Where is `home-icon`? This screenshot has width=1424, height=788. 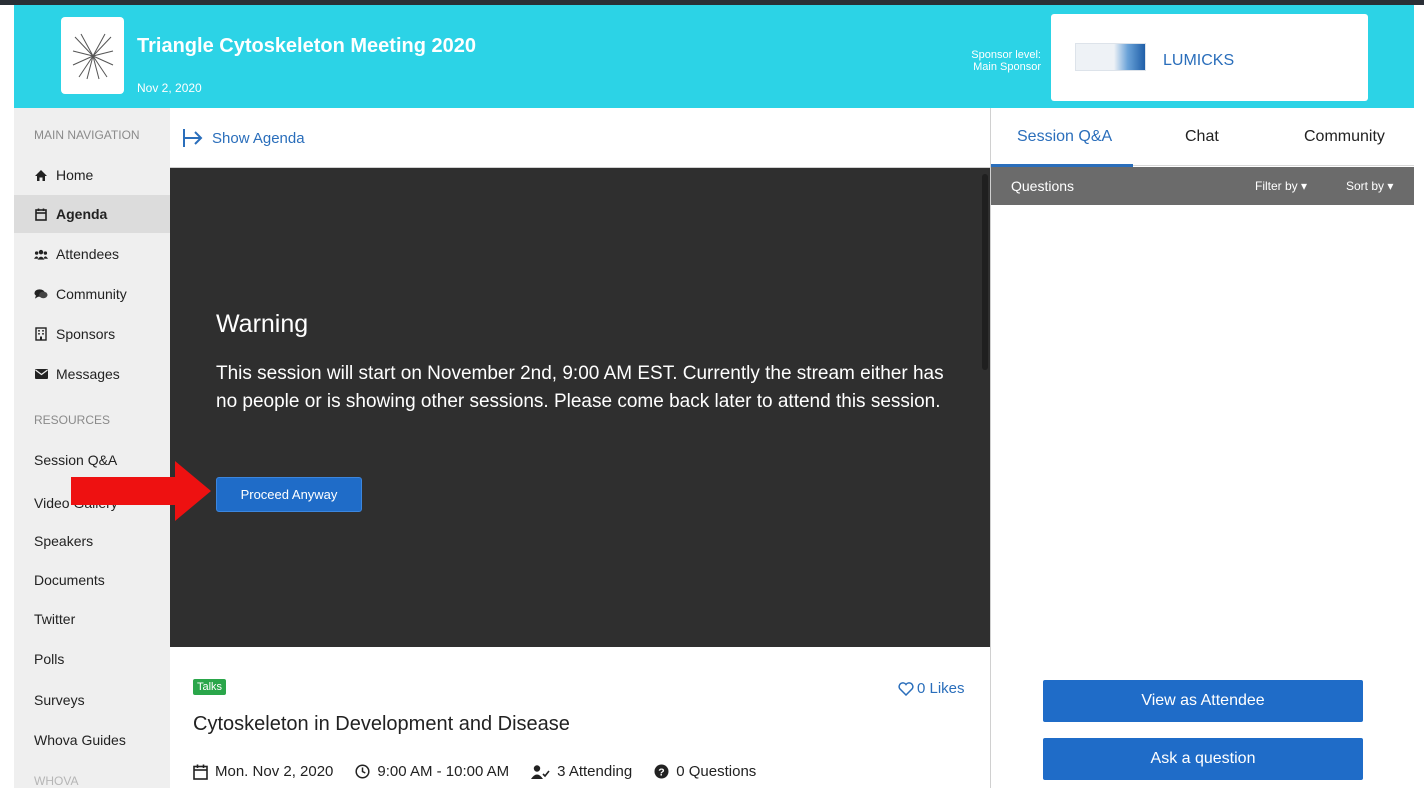 home-icon is located at coordinates (41, 175).